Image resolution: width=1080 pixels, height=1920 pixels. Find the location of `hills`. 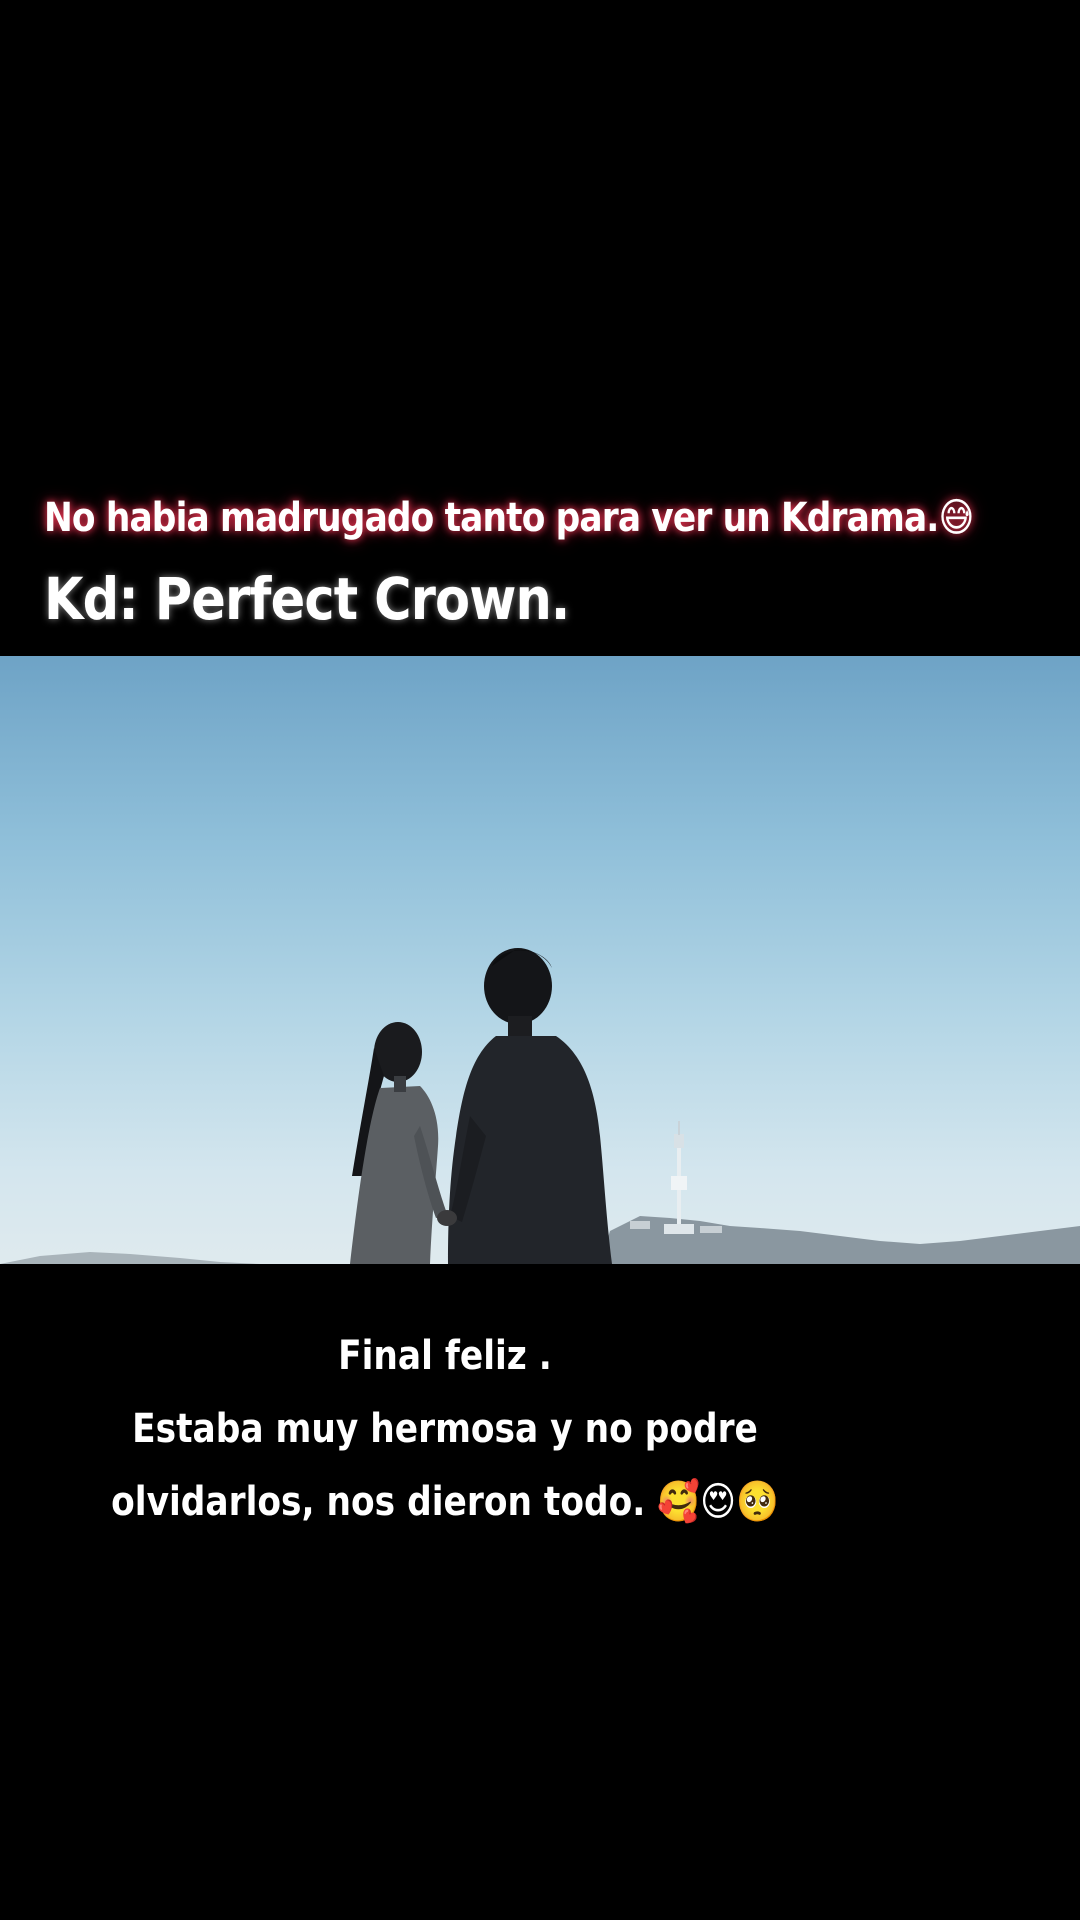

hills is located at coordinates (840, 1240).